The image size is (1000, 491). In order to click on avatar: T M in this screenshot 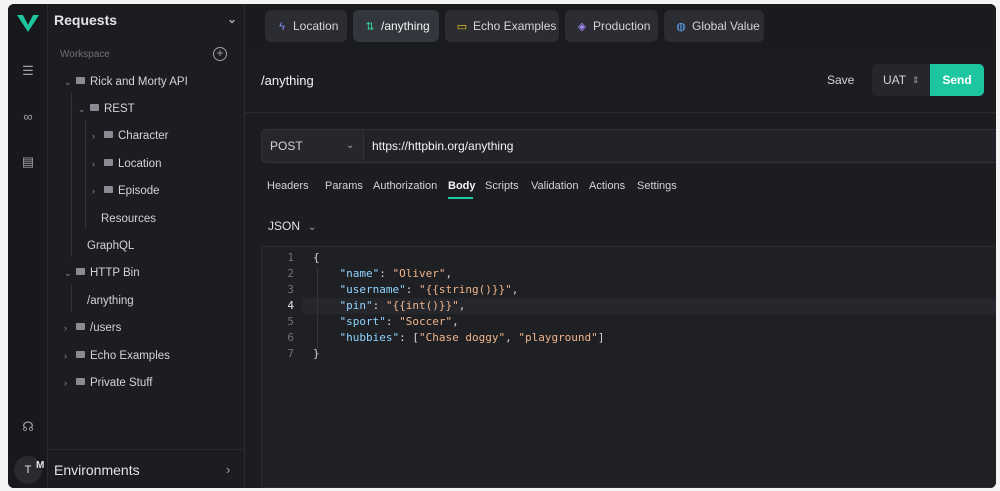, I will do `click(29, 470)`.